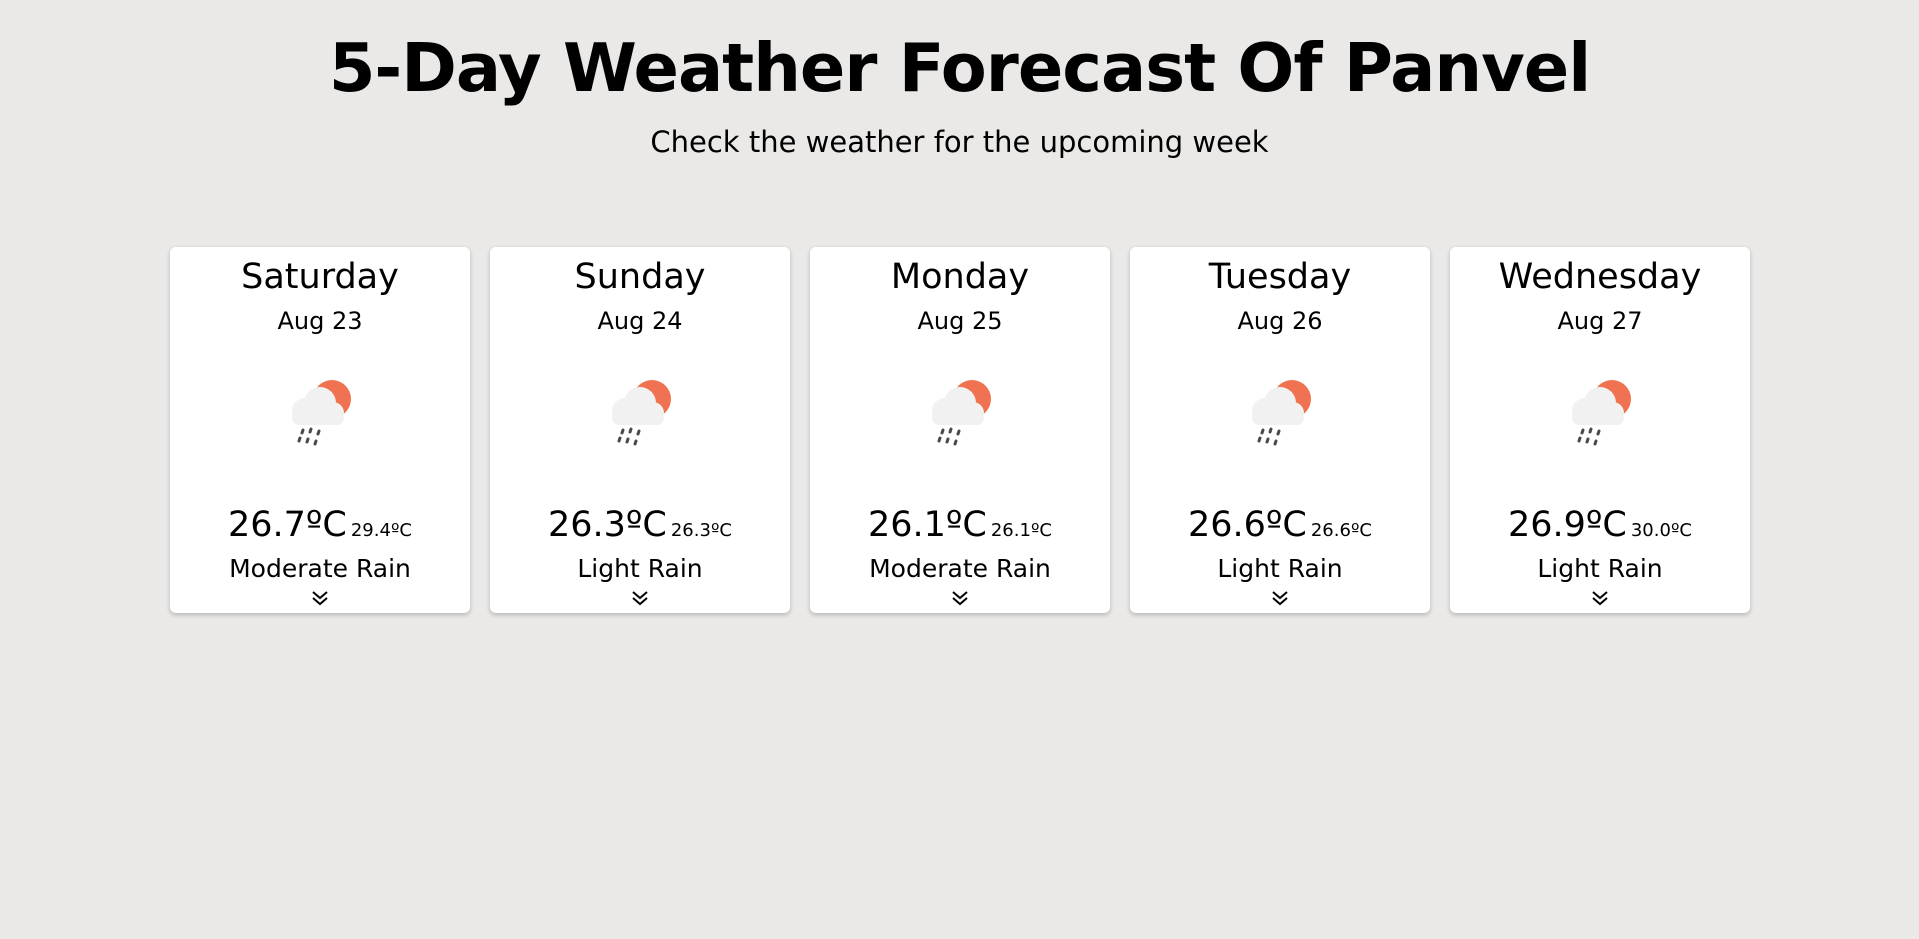  What do you see at coordinates (1280, 277) in the screenshot?
I see `card-day: Tuesday` at bounding box center [1280, 277].